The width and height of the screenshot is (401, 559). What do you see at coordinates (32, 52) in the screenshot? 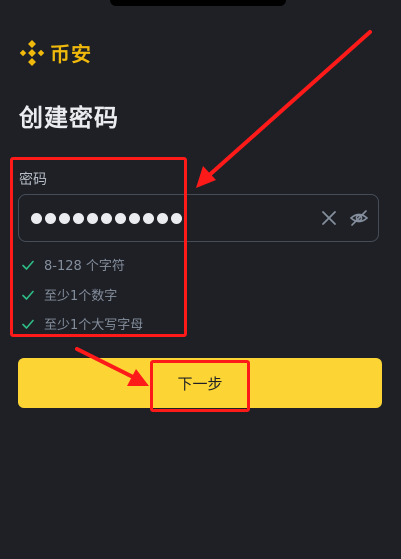
I see `binance-logo-icon` at bounding box center [32, 52].